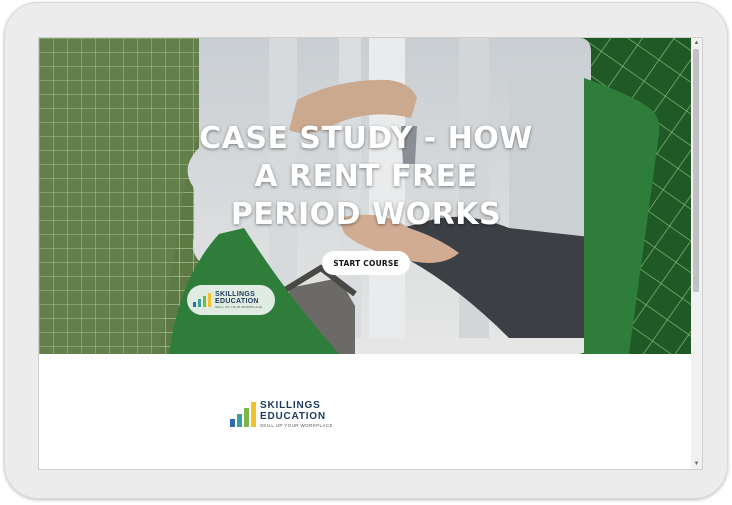 Image resolution: width=732 pixels, height=505 pixels. What do you see at coordinates (290, 405) in the screenshot?
I see `footer-logo-brand-line1: SKILLINGS` at bounding box center [290, 405].